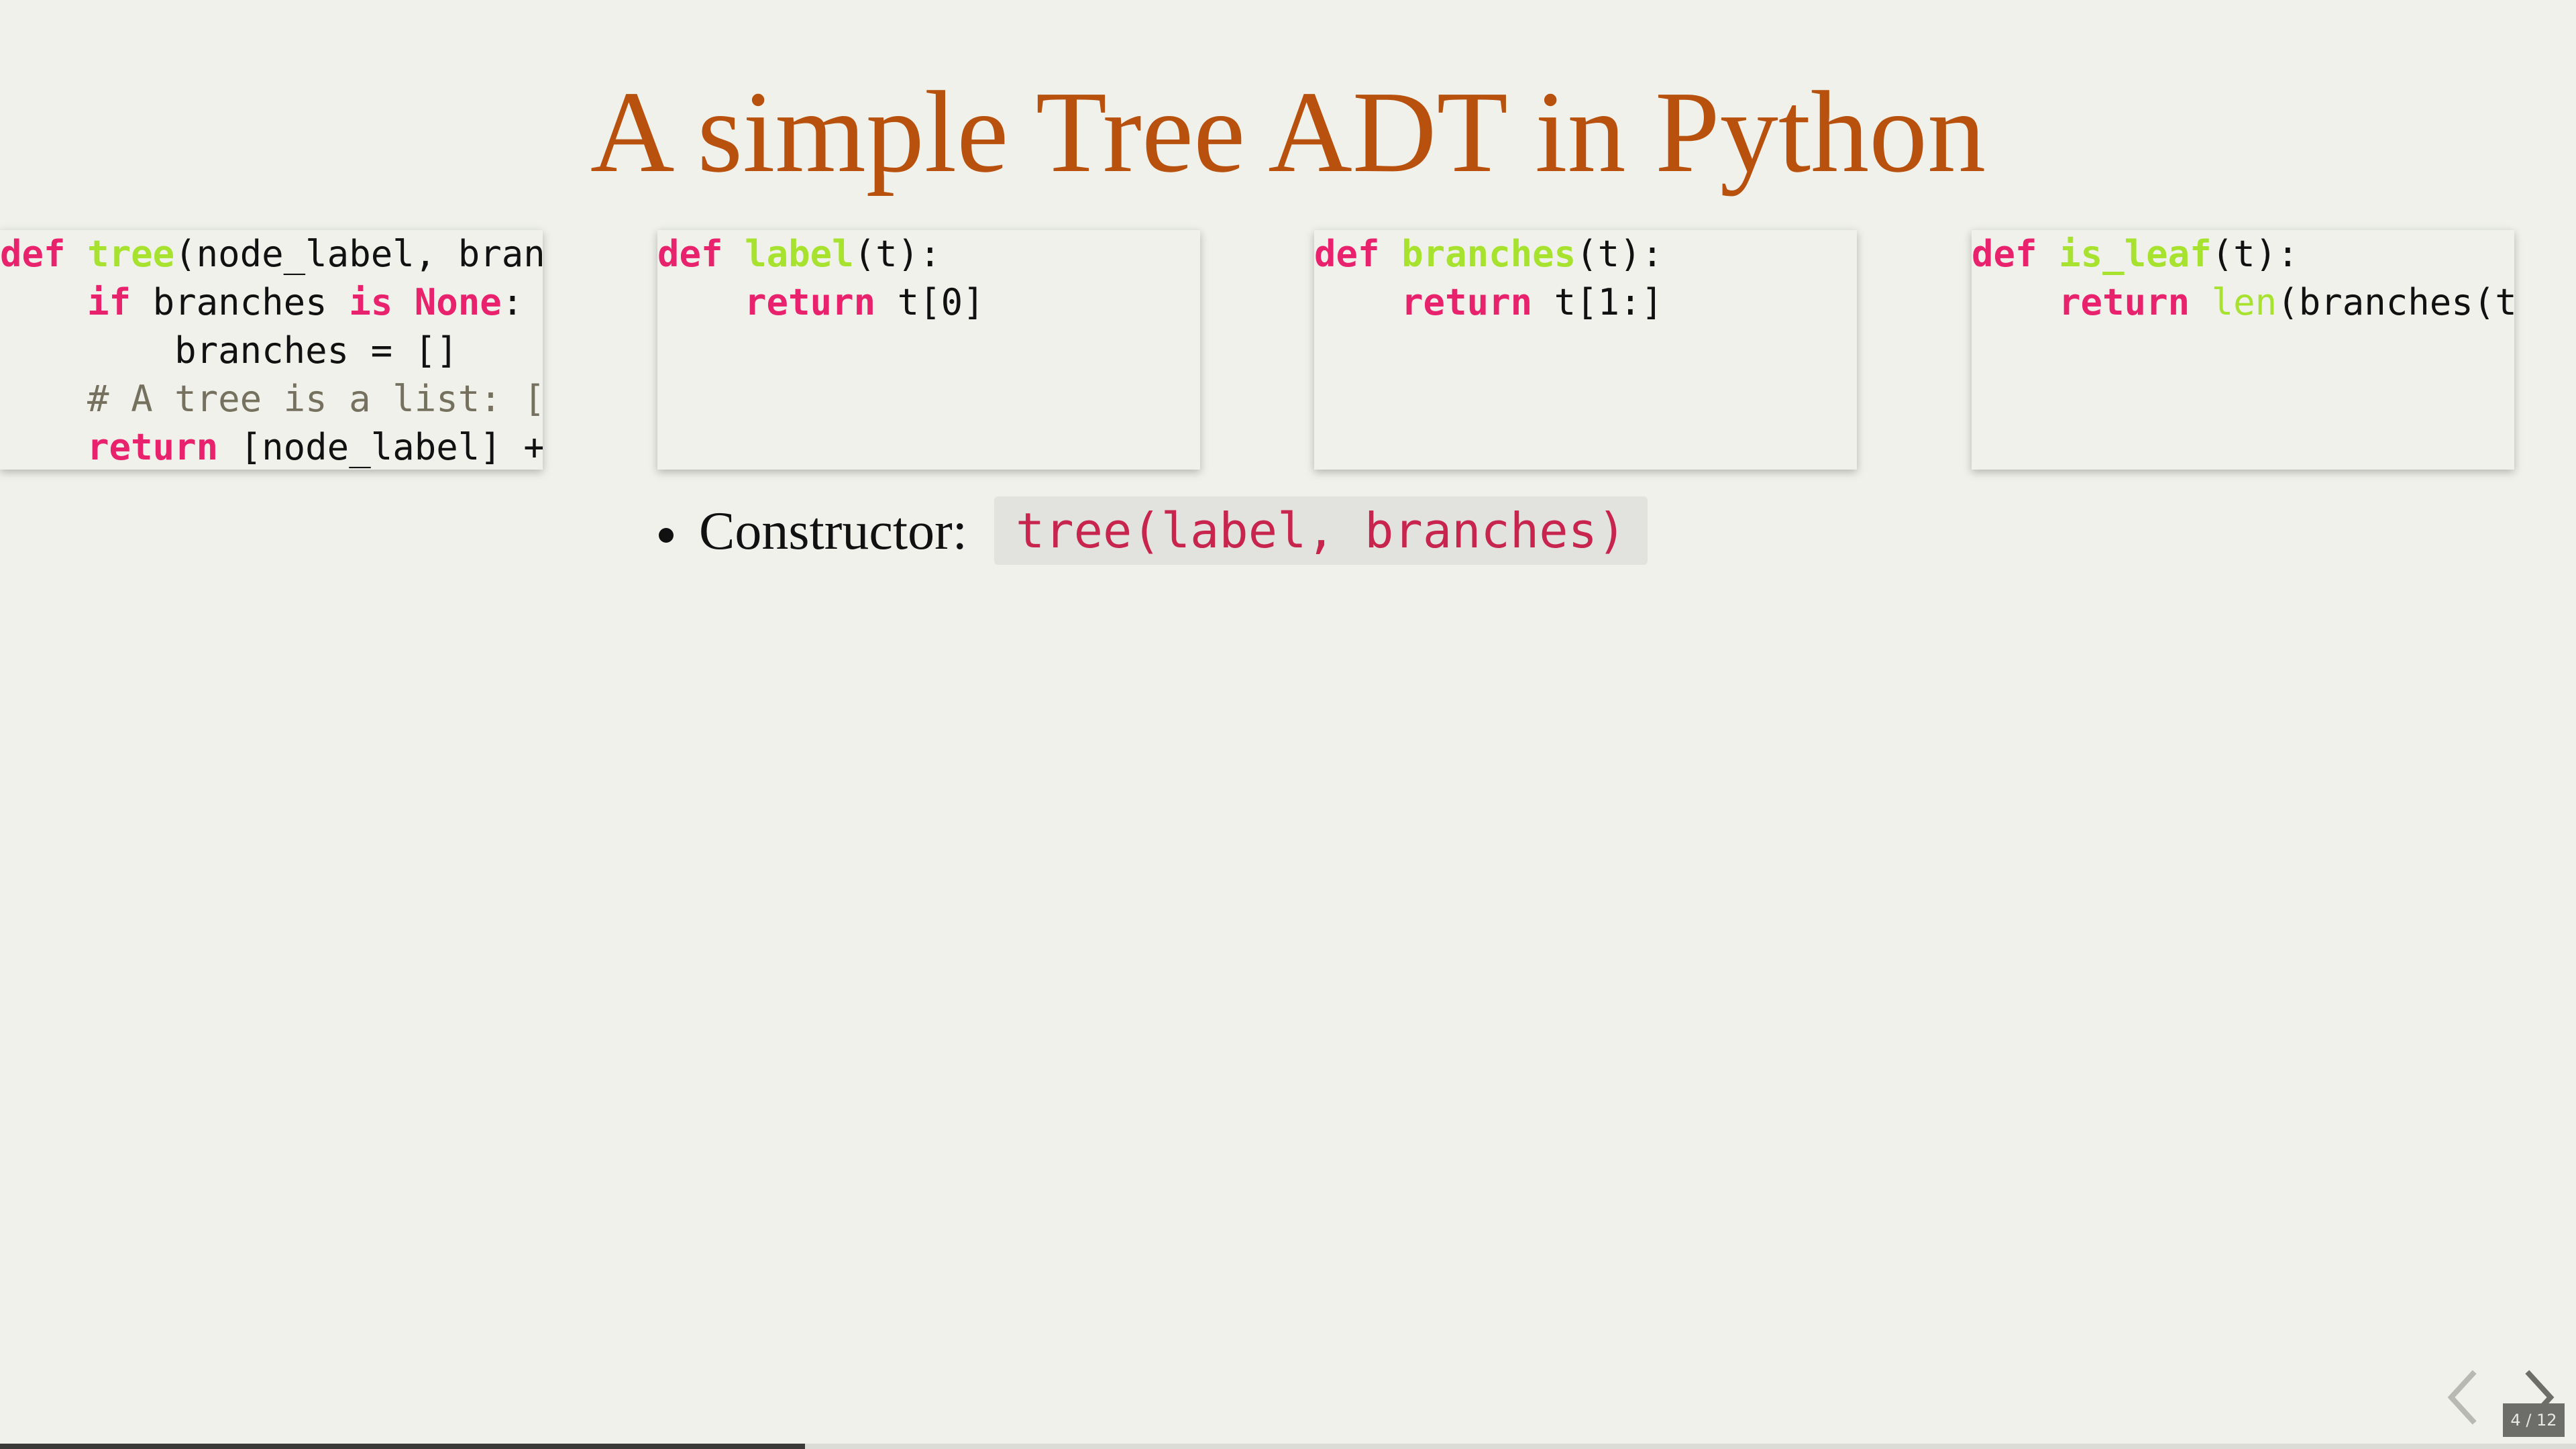 The height and width of the screenshot is (1449, 2576). Describe the element at coordinates (2243, 350) in the screenshot. I see `code-block-is-leaf: def is_leaf(t): return len(branches(t` at that location.